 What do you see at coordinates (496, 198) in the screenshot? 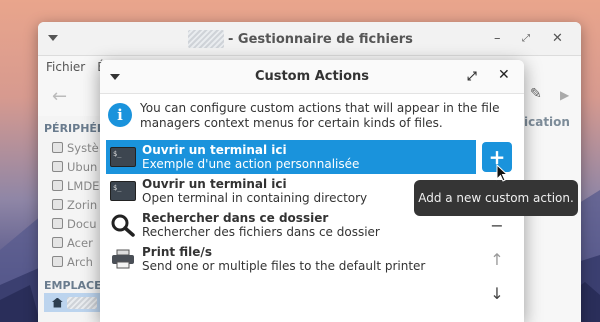
I see `tooltip: Add a new custom action.` at bounding box center [496, 198].